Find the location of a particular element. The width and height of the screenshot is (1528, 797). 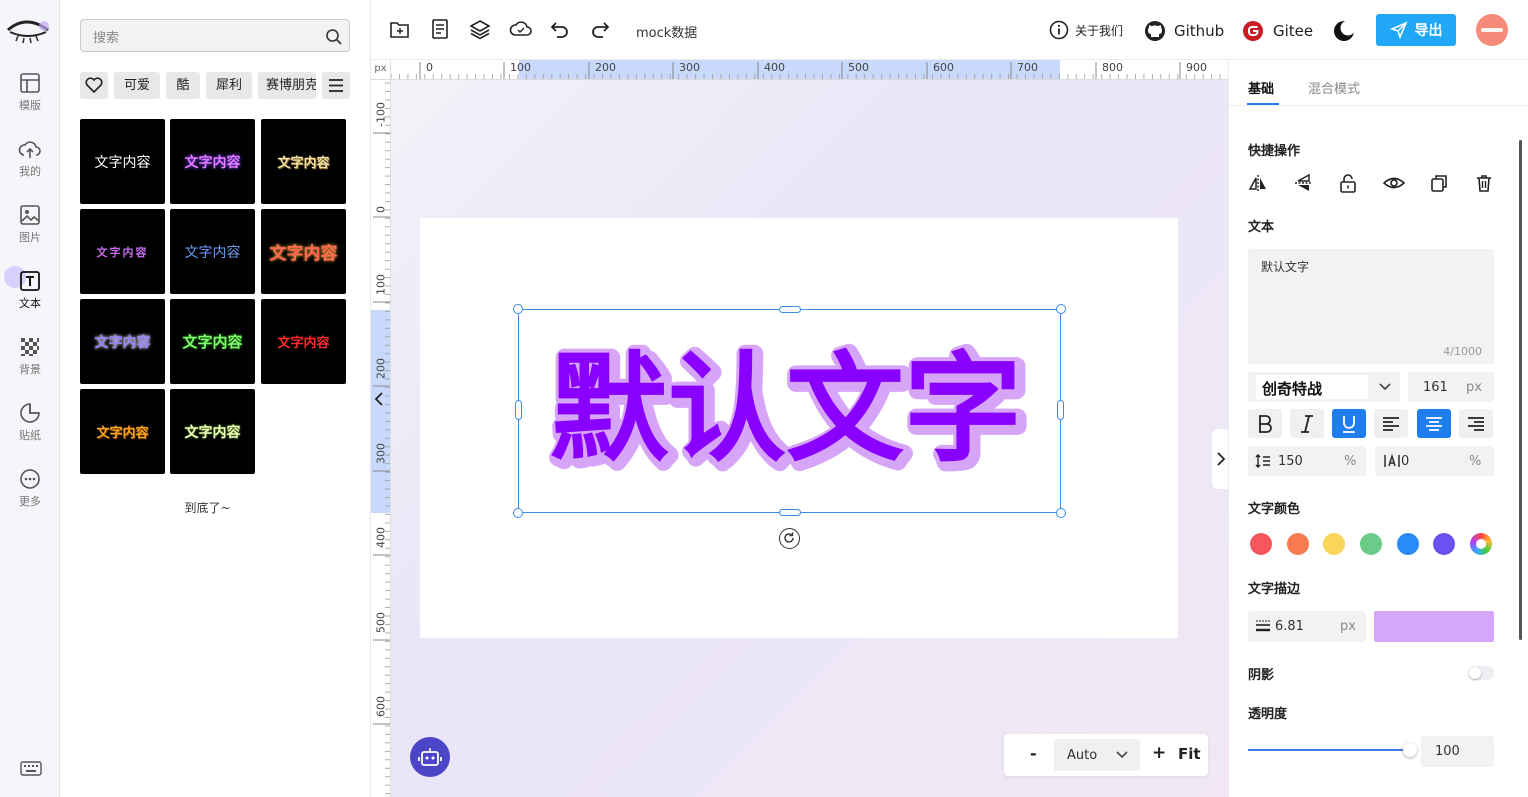

text-content-textarea: 默认文字 4/1000 is located at coordinates (1371, 306).